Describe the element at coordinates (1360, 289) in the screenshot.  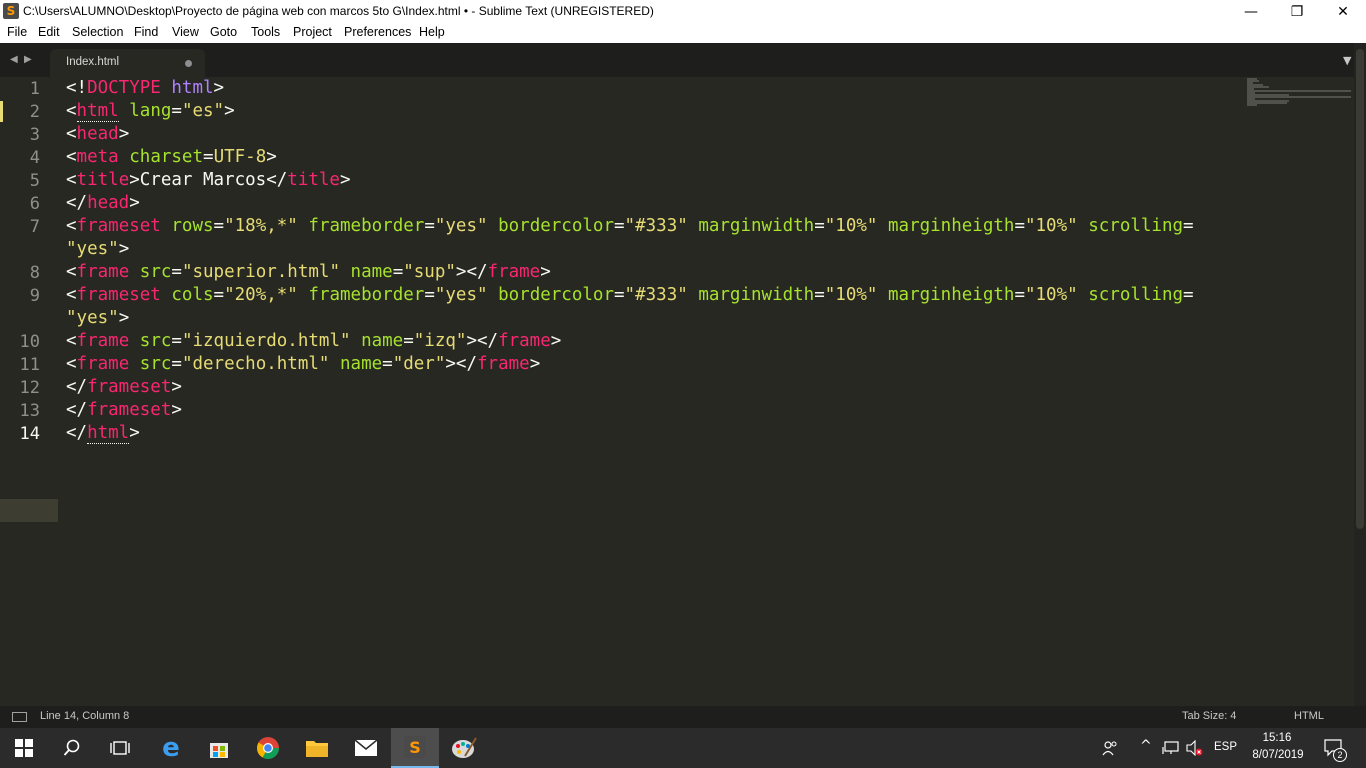
I see `scrollbar-thumb` at that location.